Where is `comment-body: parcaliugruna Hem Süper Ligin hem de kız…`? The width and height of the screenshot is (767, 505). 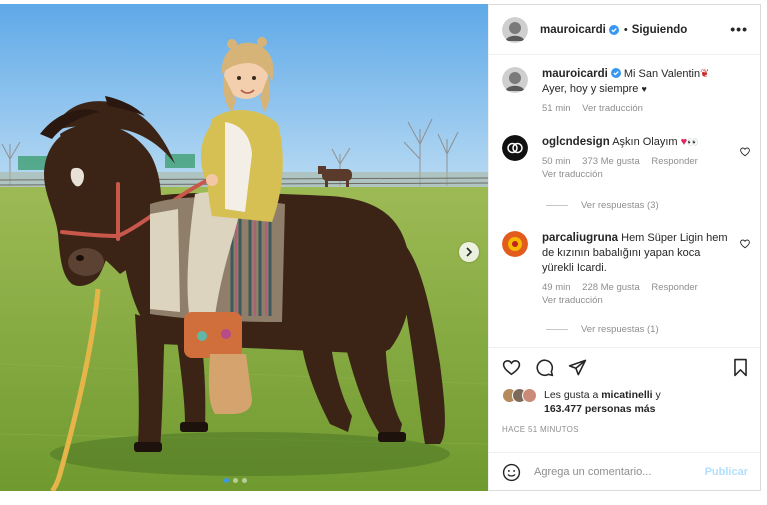 comment-body: parcaliugruna Hem Süper Ligin hem de kız… is located at coordinates (637, 269).